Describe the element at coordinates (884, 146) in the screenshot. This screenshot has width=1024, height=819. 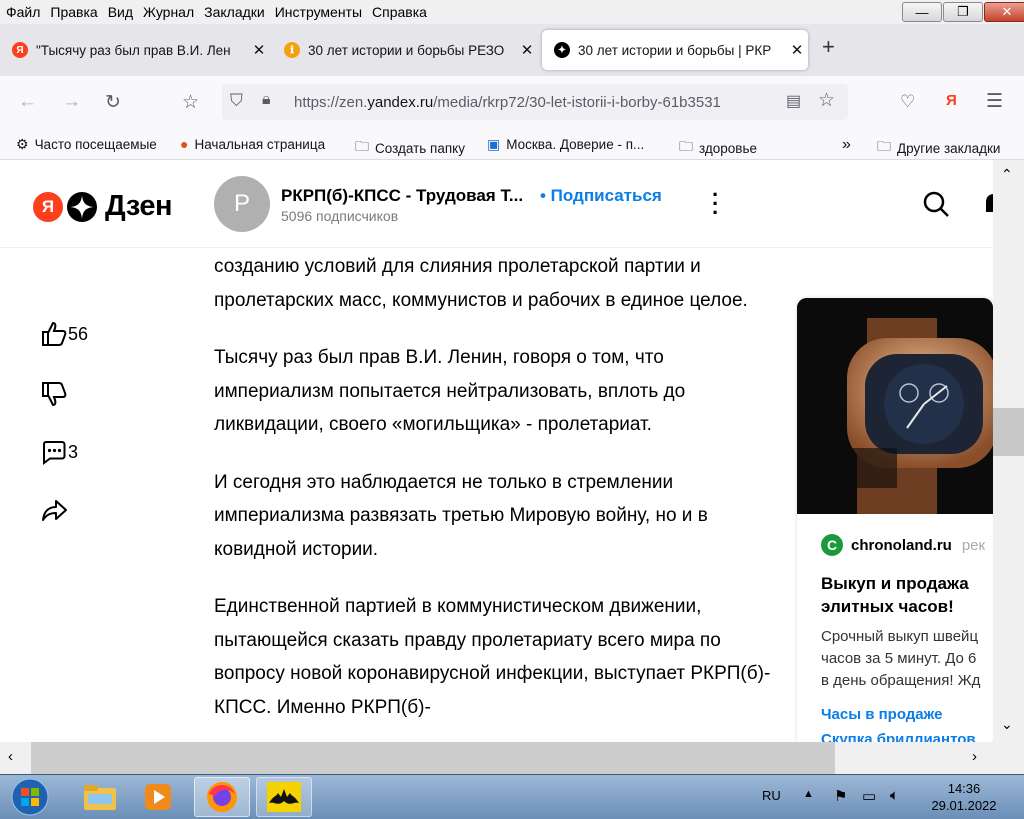
I see `folder-icon: 🗀` at that location.